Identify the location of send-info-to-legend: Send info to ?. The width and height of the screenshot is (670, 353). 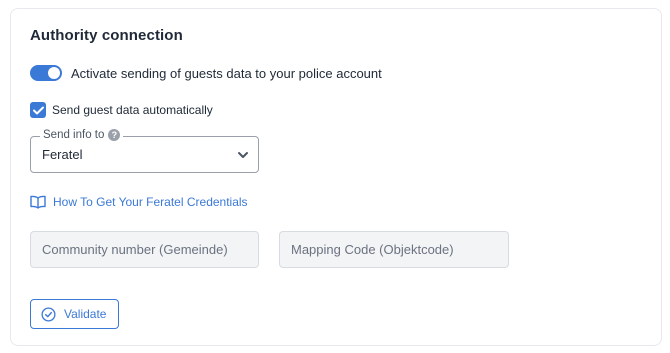
(82, 135).